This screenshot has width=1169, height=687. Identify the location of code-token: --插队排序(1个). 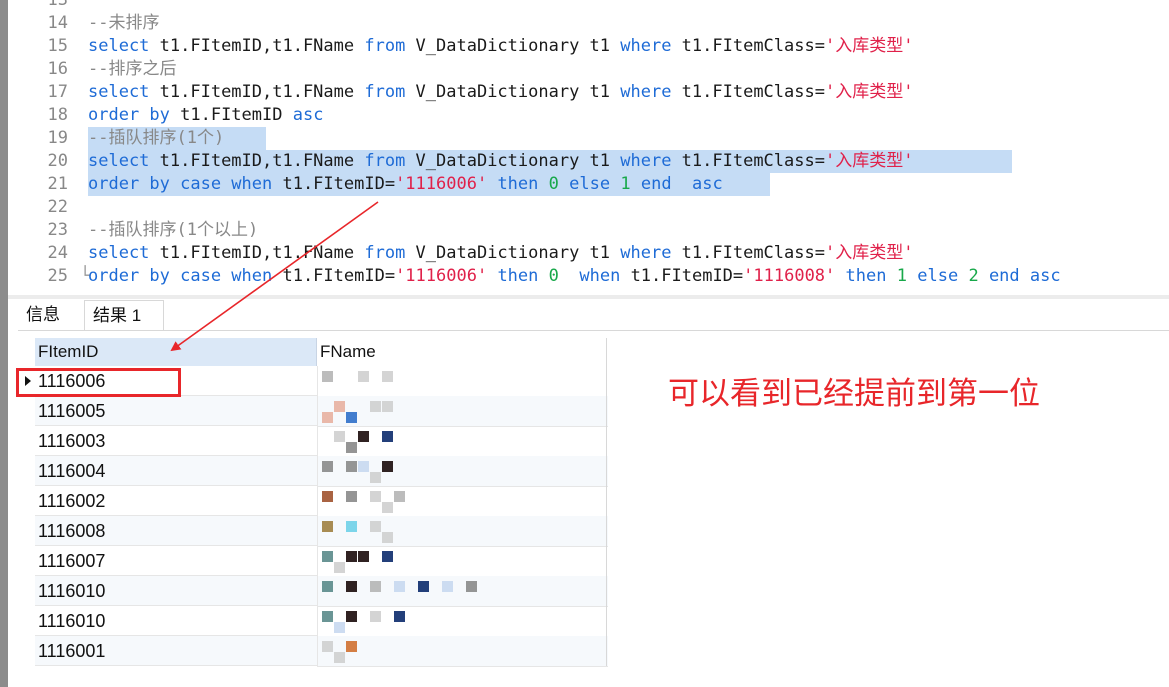
(156, 138).